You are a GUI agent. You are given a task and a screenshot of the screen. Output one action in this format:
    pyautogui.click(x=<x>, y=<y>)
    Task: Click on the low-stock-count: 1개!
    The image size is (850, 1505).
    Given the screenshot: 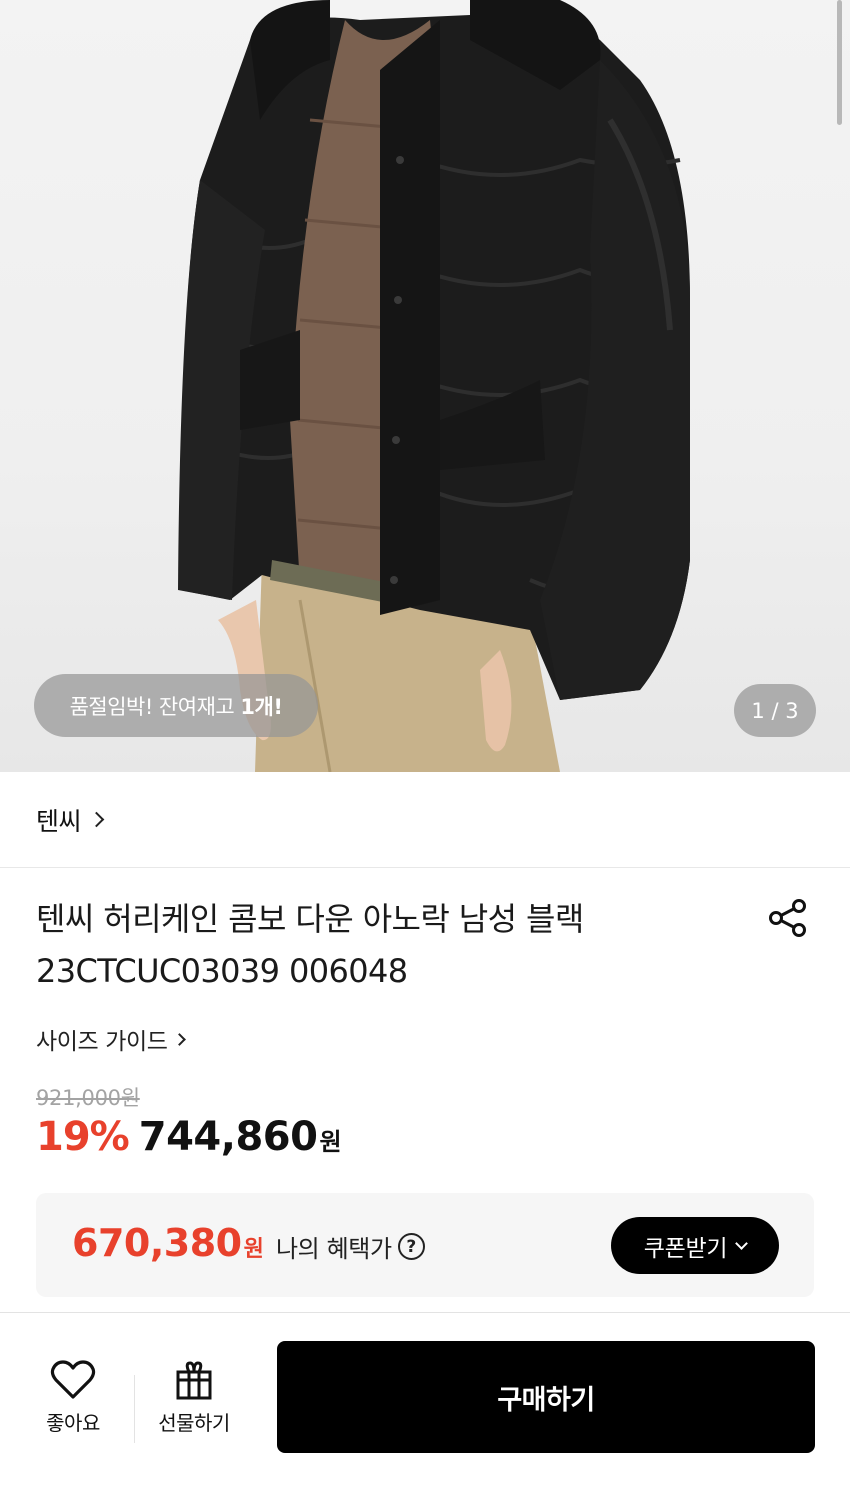 What is the action you would take?
    pyautogui.click(x=261, y=706)
    